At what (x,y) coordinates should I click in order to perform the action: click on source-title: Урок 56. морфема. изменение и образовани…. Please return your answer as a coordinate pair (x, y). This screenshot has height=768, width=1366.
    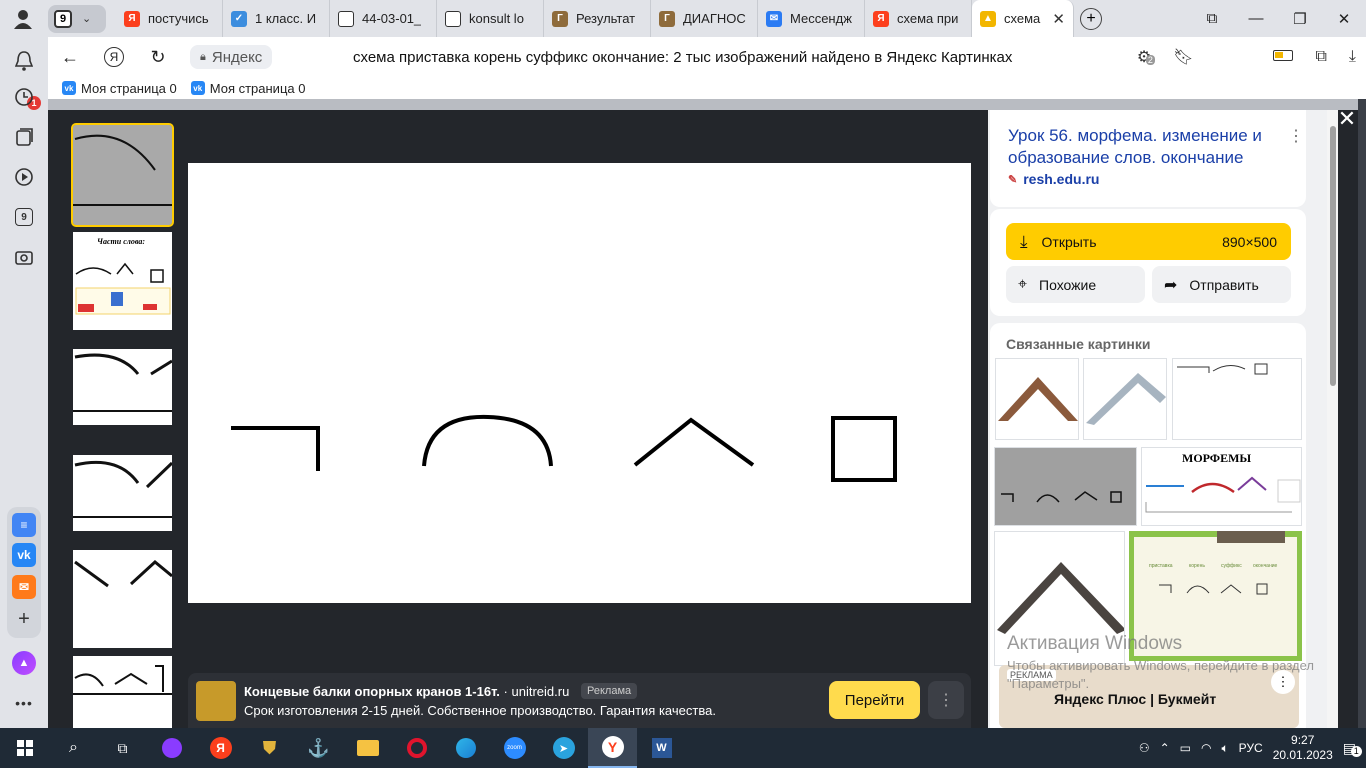
    Looking at the image, I should click on (1148, 147).